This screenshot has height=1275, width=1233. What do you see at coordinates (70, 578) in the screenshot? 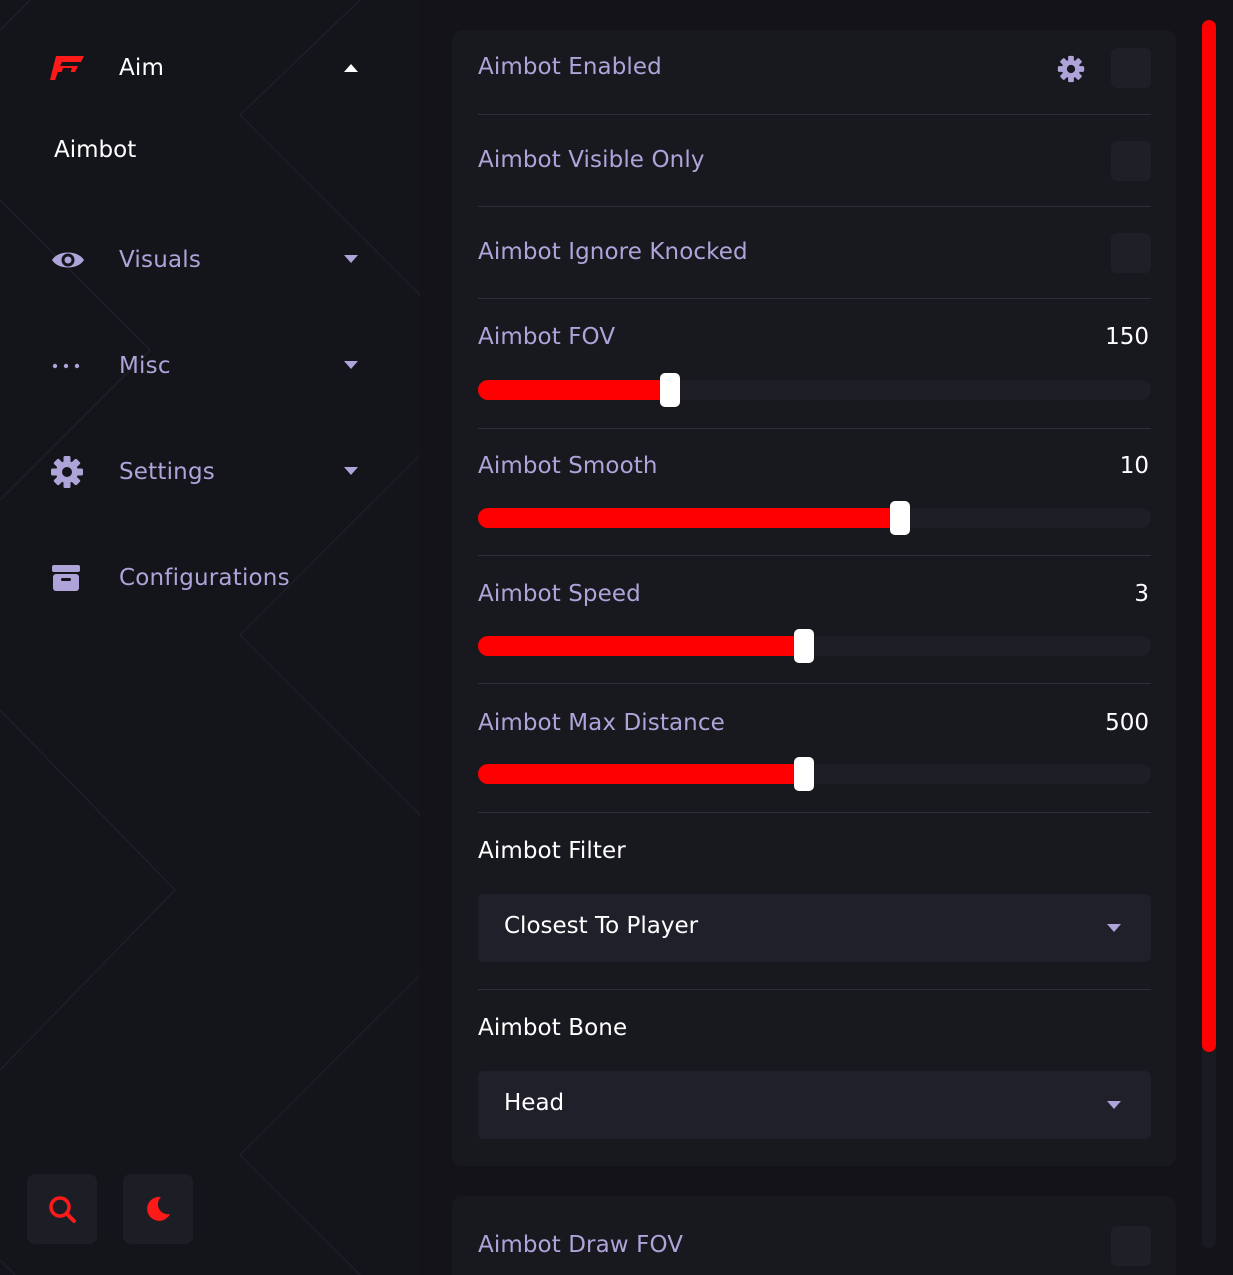
I see `archive-box-icon` at bounding box center [70, 578].